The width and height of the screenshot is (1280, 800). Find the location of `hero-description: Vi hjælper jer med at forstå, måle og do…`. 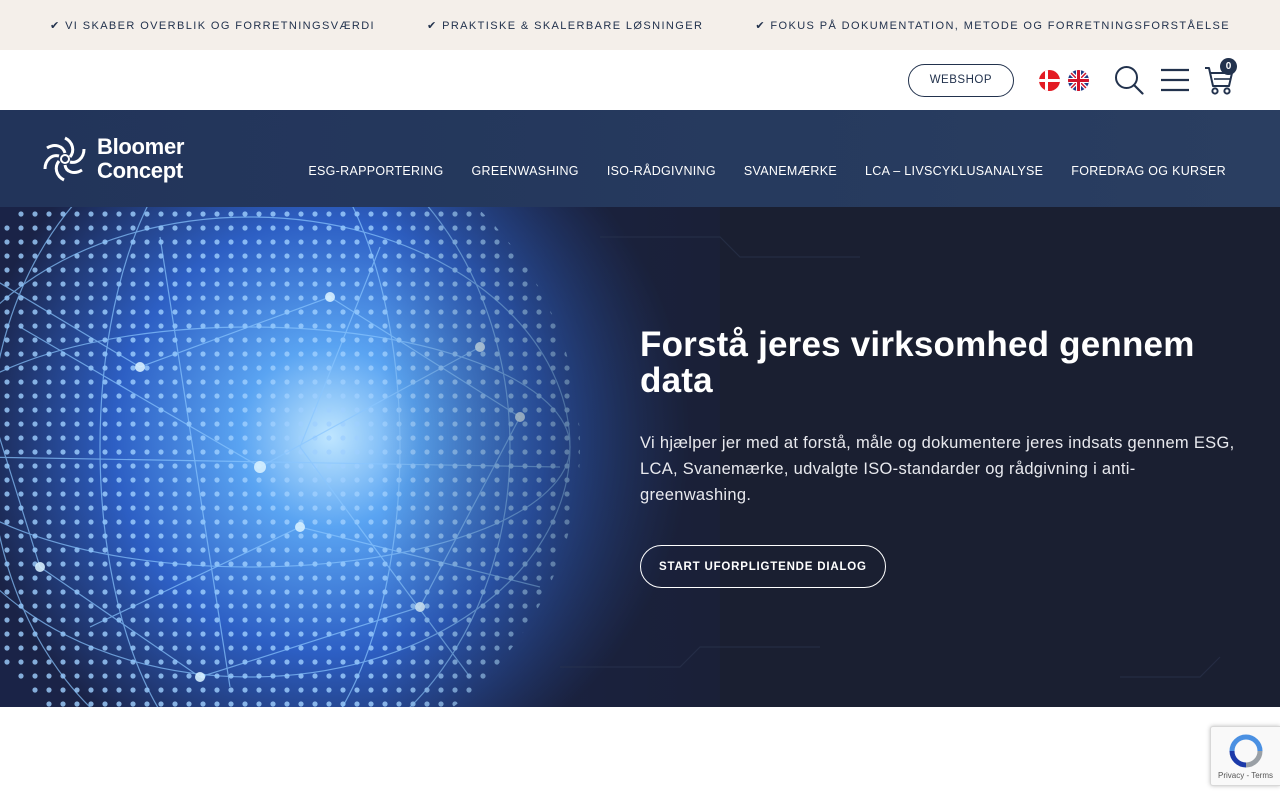

hero-description: Vi hjælper jer med at forstå, måle og do… is located at coordinates (937, 469).